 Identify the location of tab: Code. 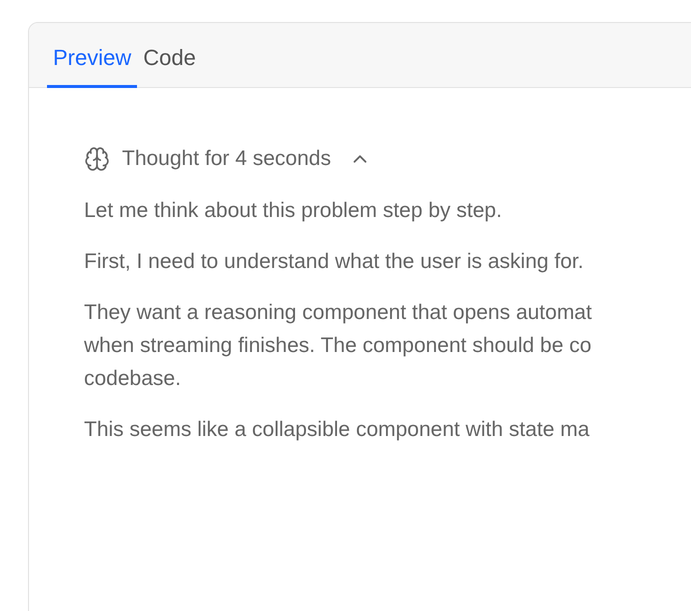
(169, 66).